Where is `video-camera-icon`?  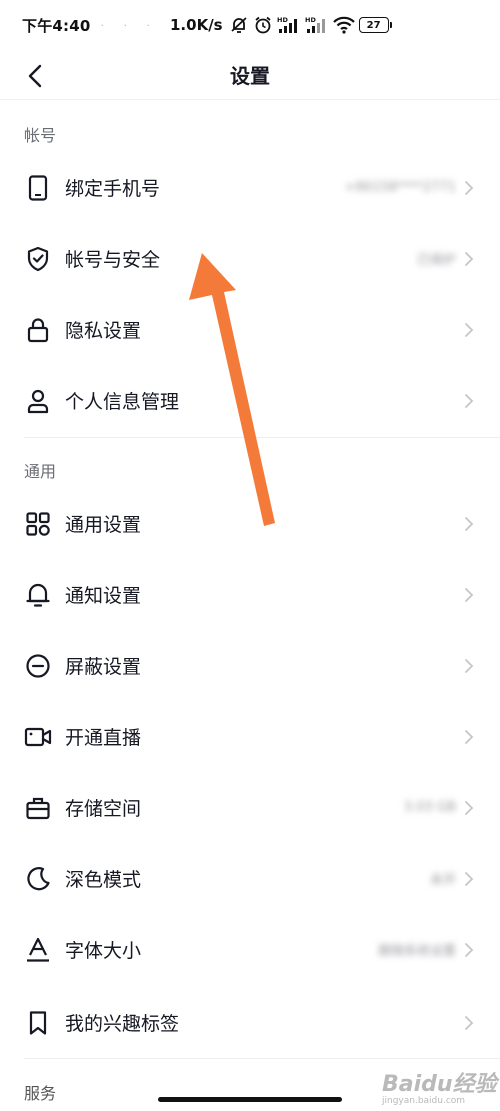
video-camera-icon is located at coordinates (38, 737).